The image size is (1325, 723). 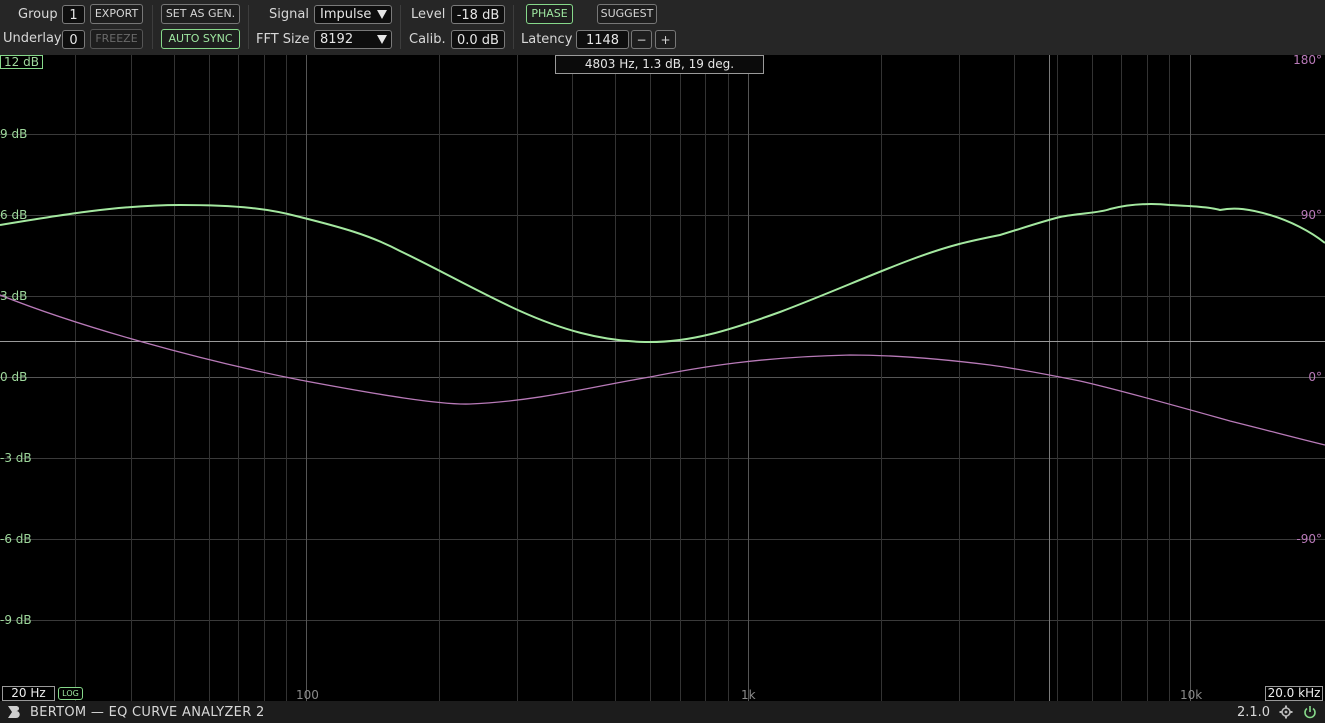 I want to click on underlay-field: 0, so click(x=73, y=39).